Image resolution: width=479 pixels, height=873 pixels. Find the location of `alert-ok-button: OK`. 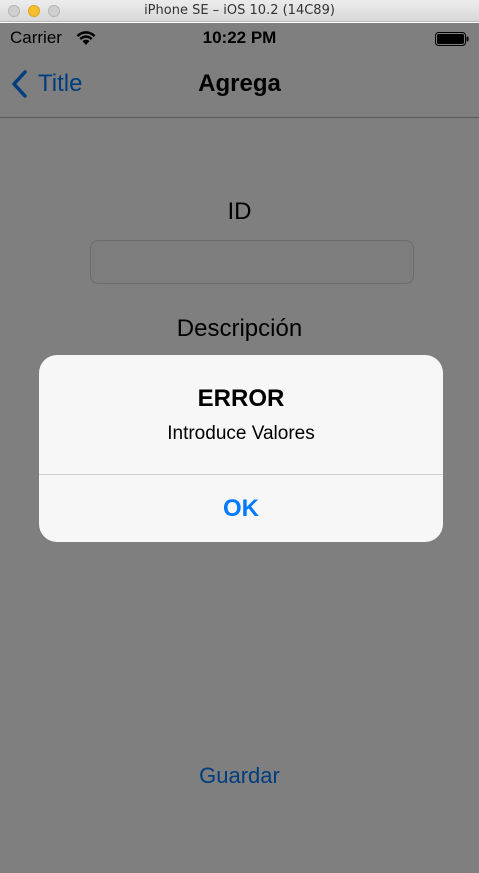

alert-ok-button: OK is located at coordinates (241, 508).